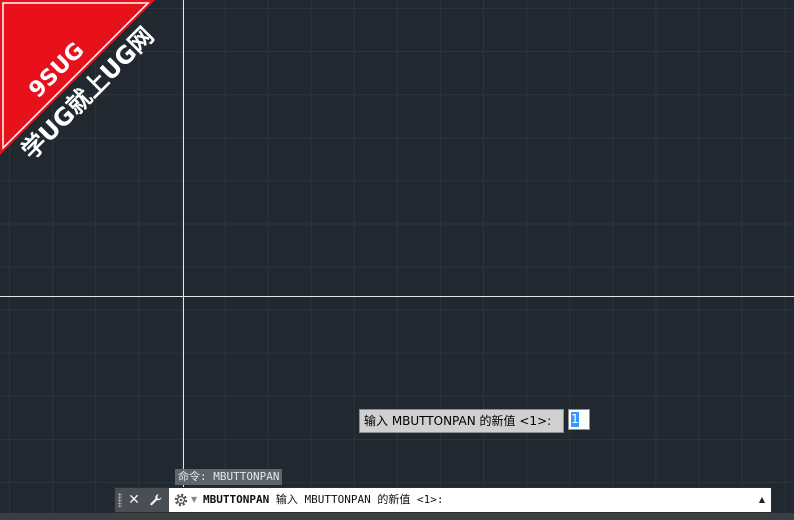 Image resolution: width=794 pixels, height=520 pixels. I want to click on status-strip, so click(397, 516).